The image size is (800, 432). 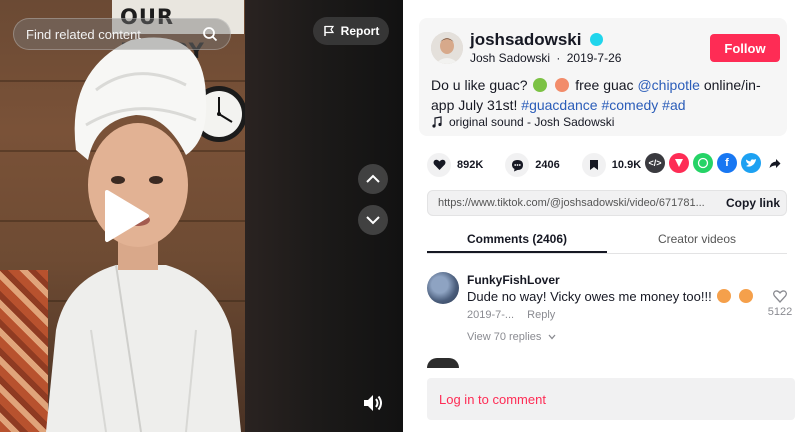 I want to click on mention-link: @chipotle, so click(x=668, y=85).